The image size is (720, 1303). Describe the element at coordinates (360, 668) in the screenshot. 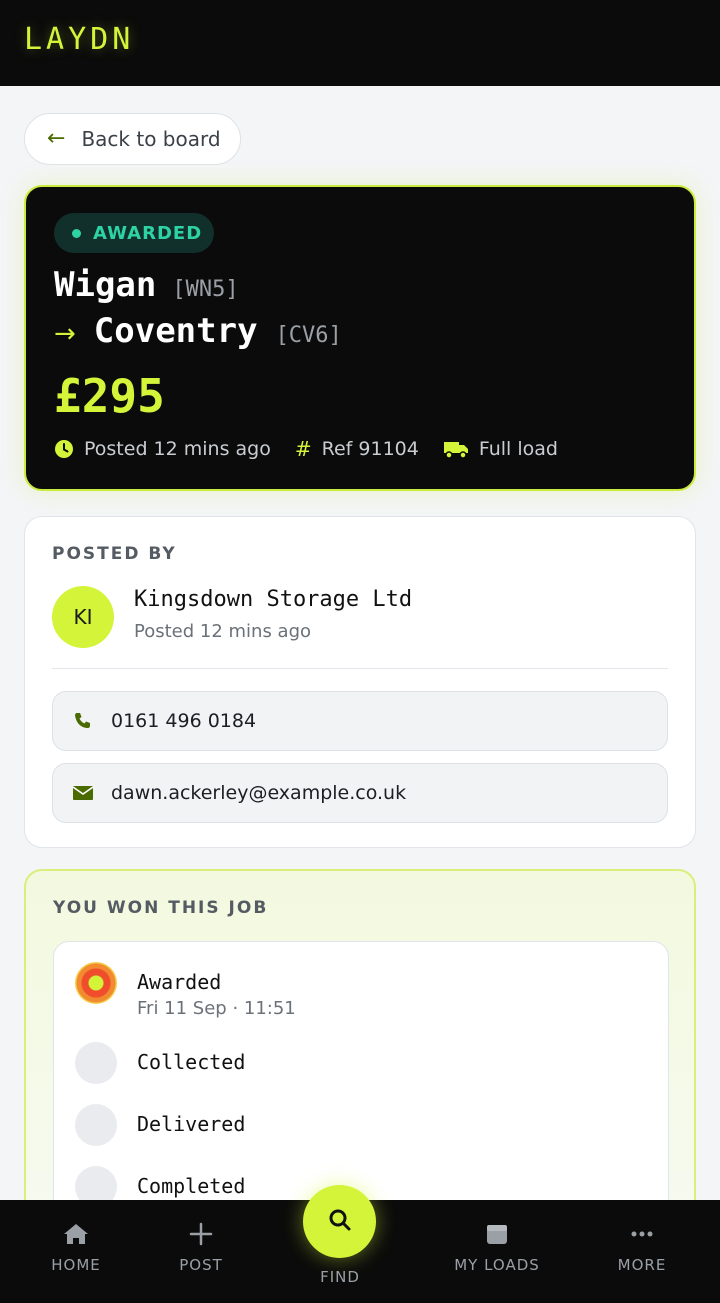

I see `divider` at that location.